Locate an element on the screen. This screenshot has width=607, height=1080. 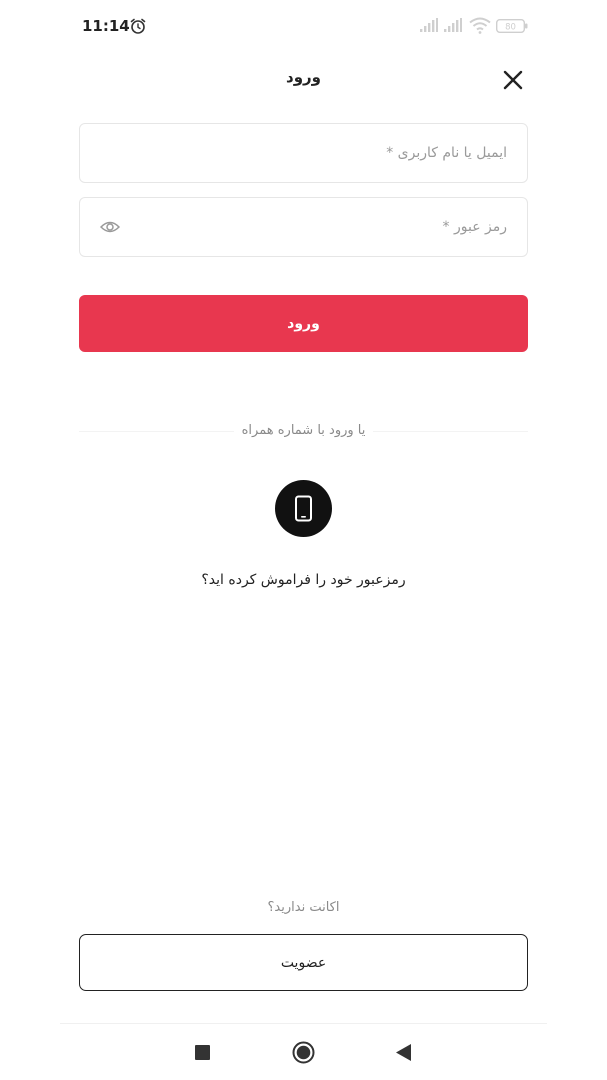
password-field is located at coordinates (303, 227).